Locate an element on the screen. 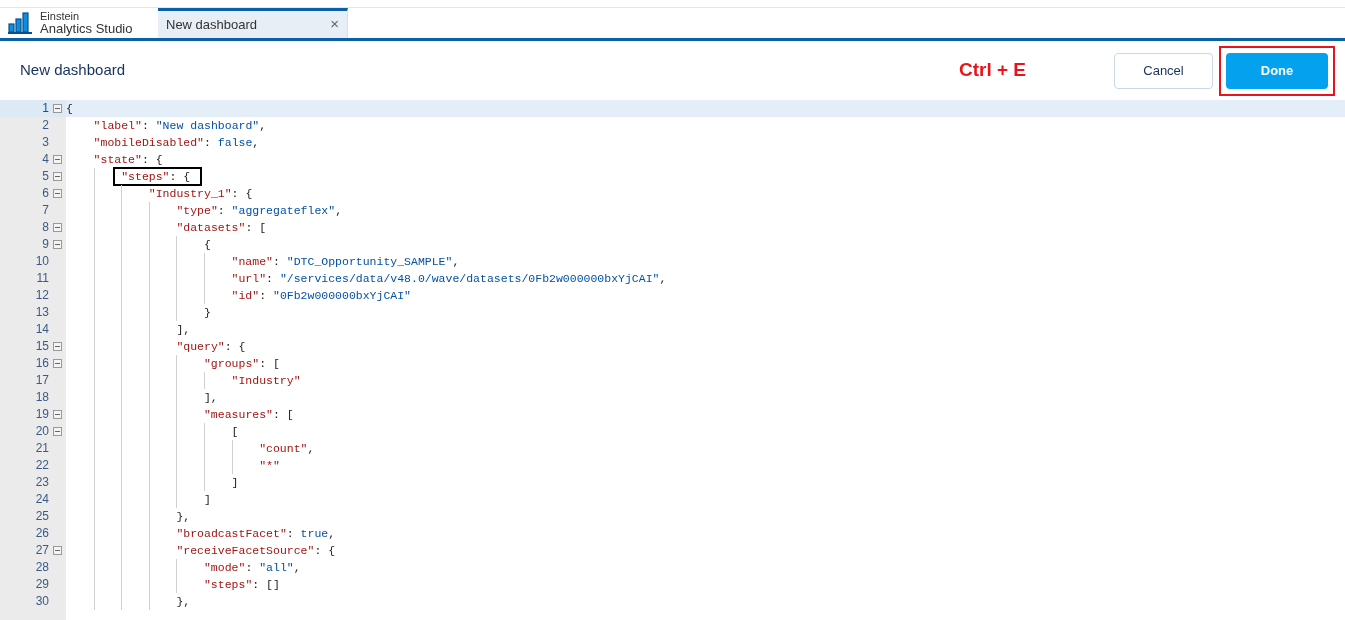 The height and width of the screenshot is (620, 1345). code-text: "measures": [ is located at coordinates (248, 415).